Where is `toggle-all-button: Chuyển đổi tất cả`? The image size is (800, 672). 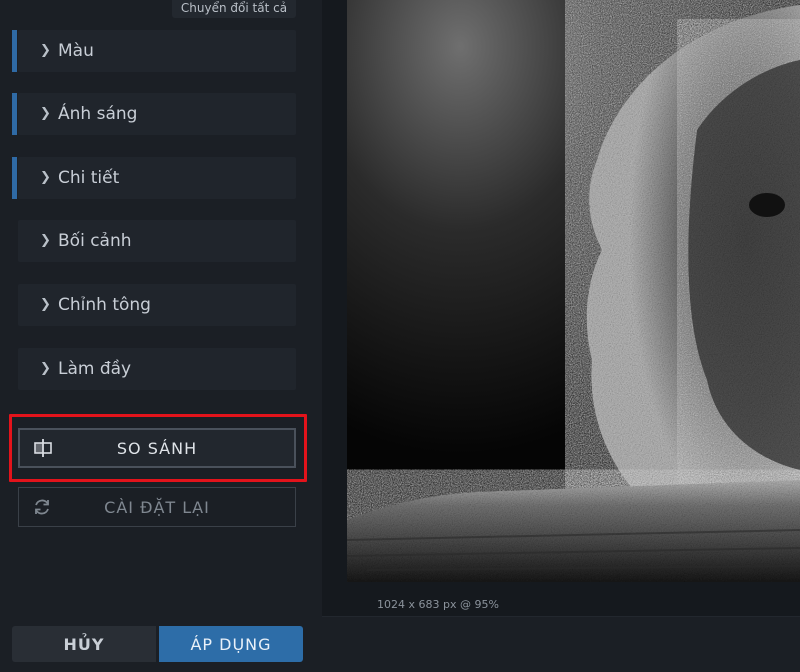 toggle-all-button: Chuyển đổi tất cả is located at coordinates (234, 9).